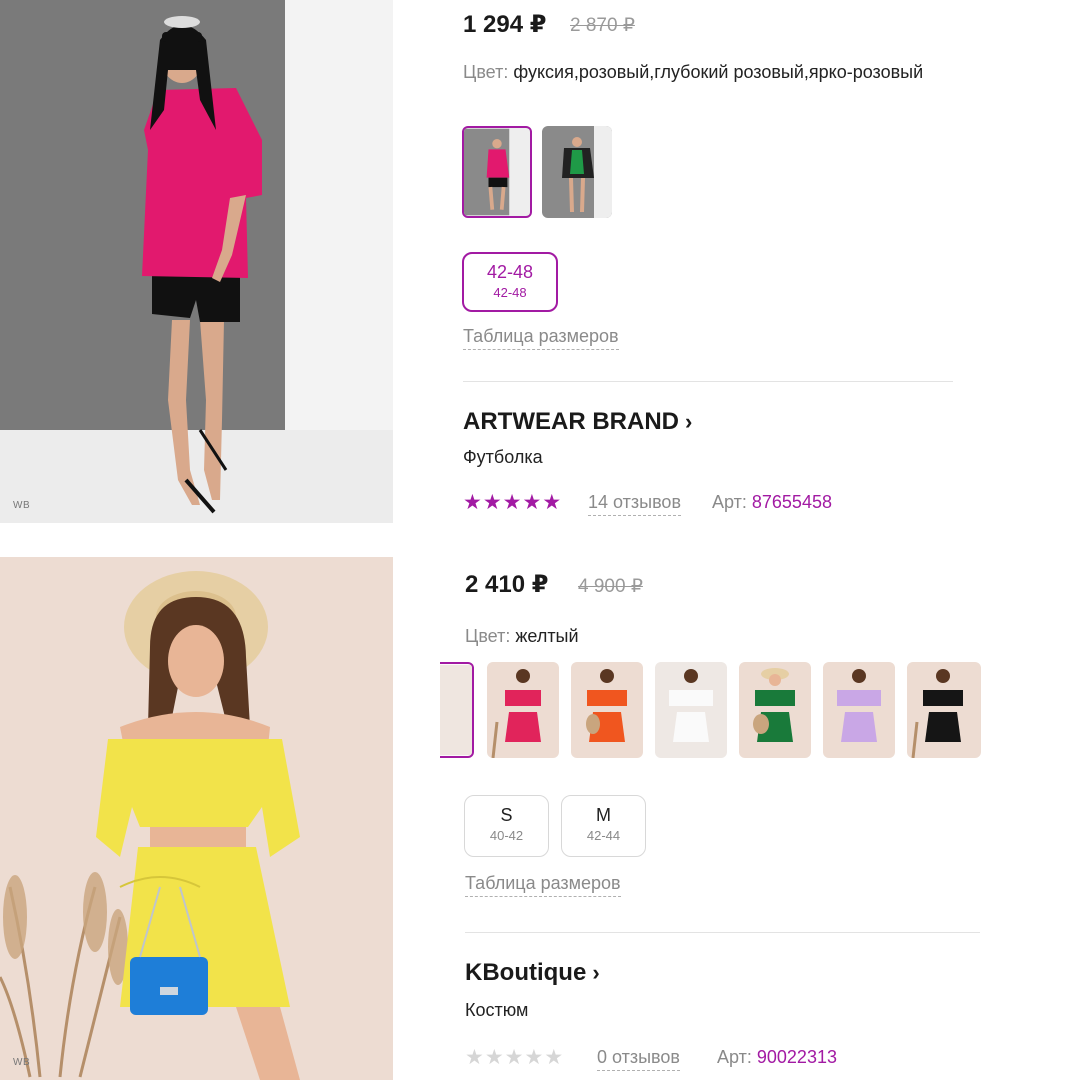  I want to click on product-type: Футболка, so click(503, 457).